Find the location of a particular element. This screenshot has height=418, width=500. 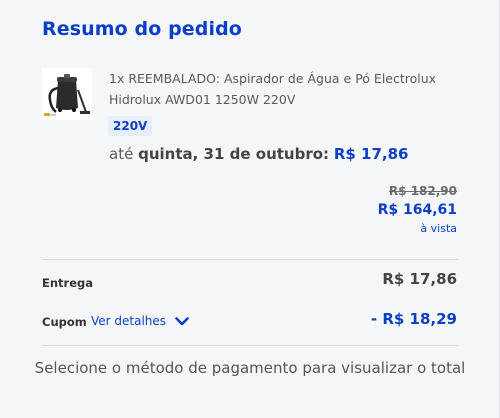

coupon-label: Cupom is located at coordinates (64, 322).